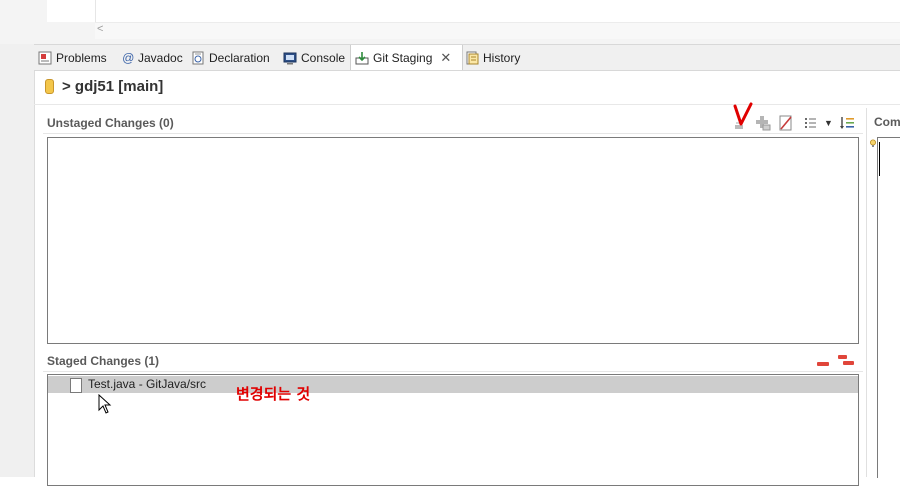 The height and width of the screenshot is (486, 900). What do you see at coordinates (403, 57) in the screenshot?
I see `tab-label: Git Staging` at bounding box center [403, 57].